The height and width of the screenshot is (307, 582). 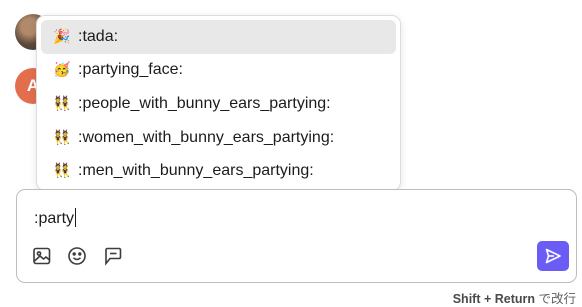 I want to click on emoji-icon, so click(x=77, y=256).